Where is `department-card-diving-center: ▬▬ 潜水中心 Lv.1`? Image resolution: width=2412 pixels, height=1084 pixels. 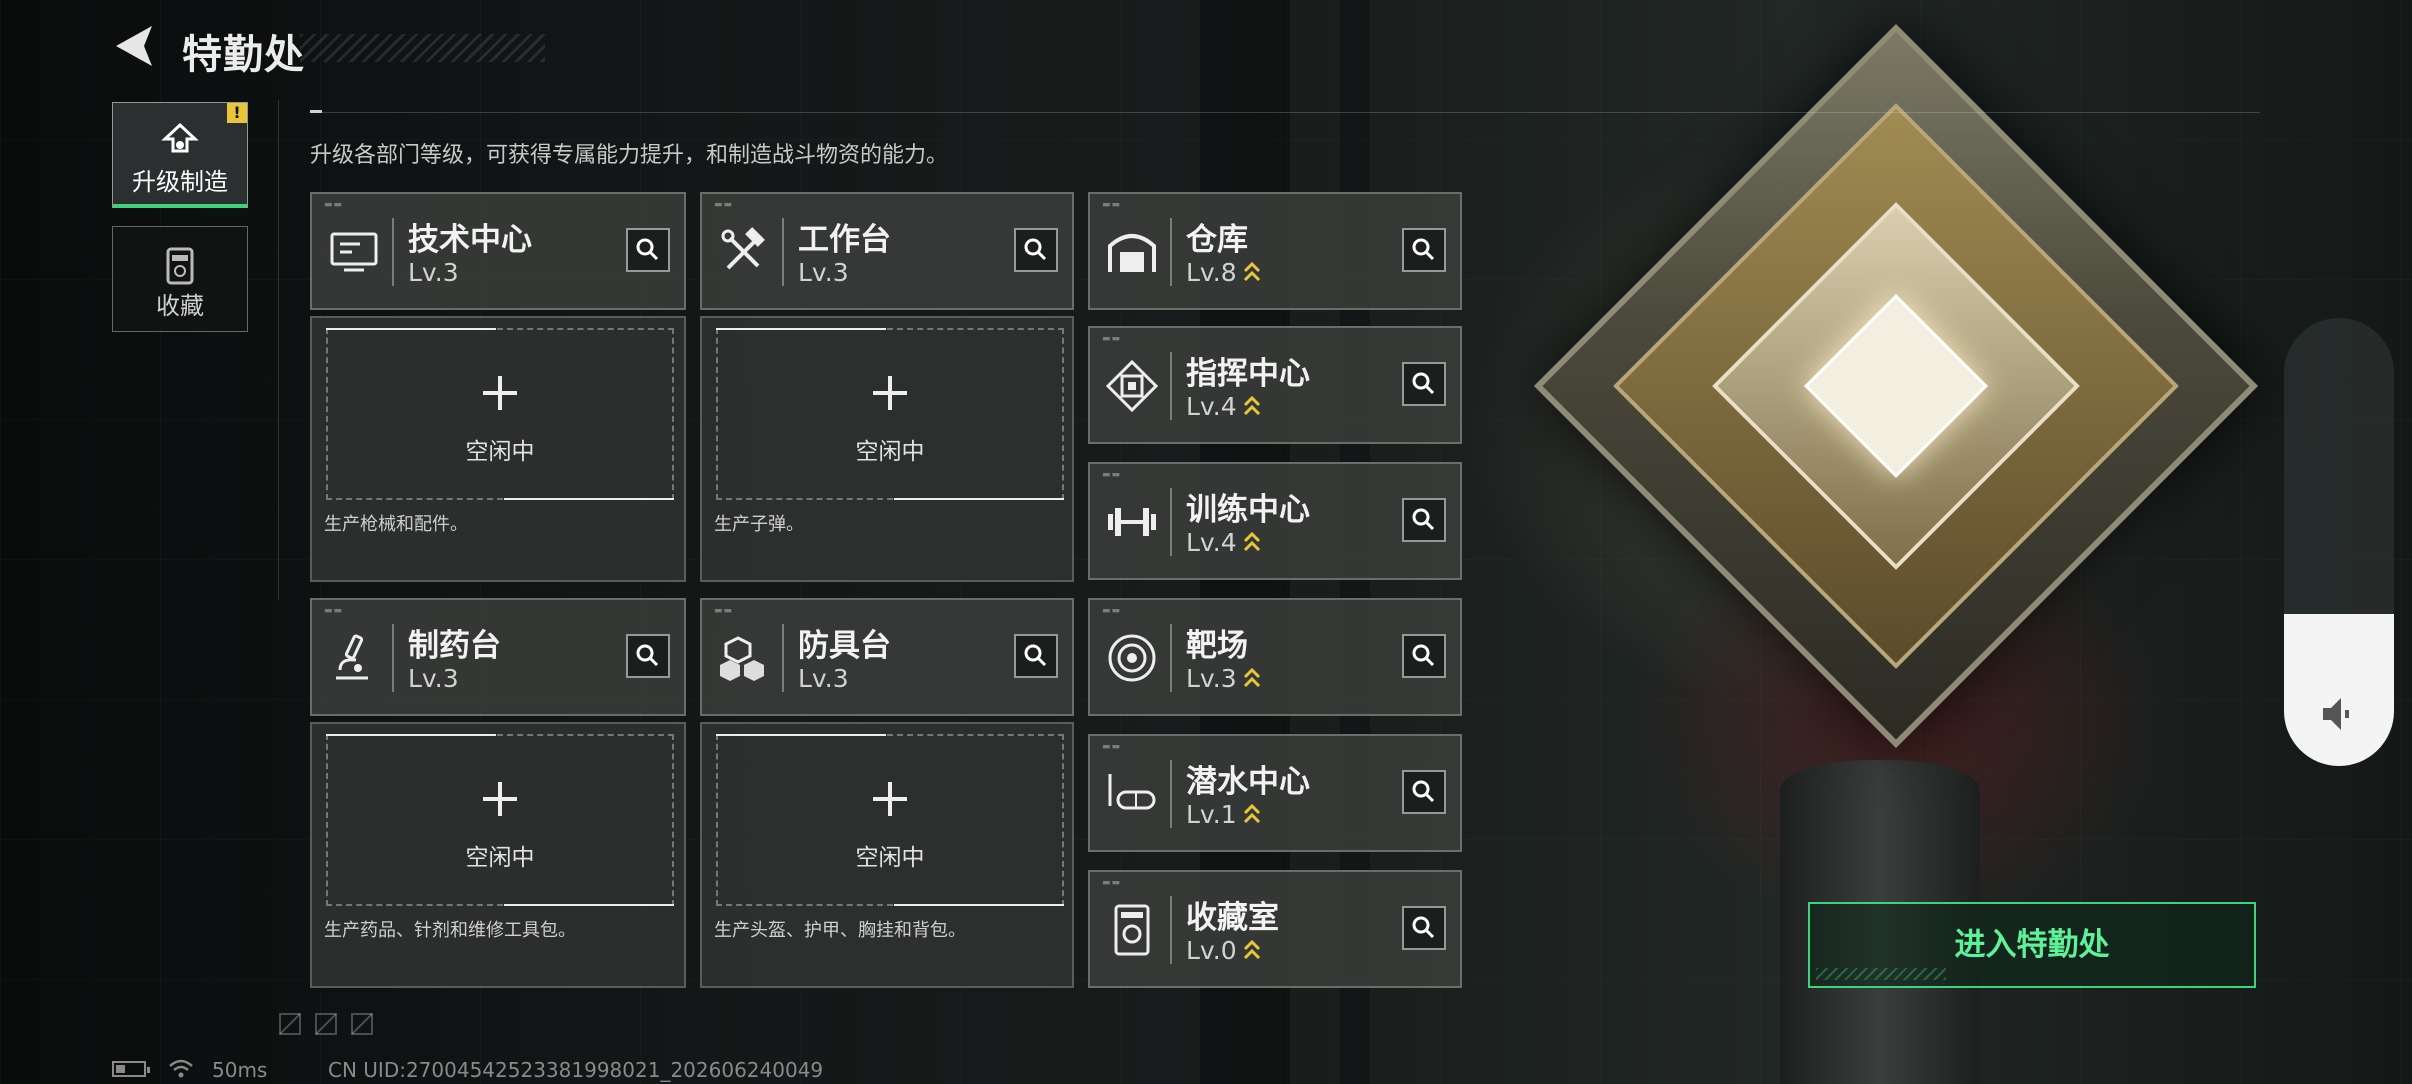 department-card-diving-center: ▬▬ 潜水中心 Lv.1 is located at coordinates (1275, 793).